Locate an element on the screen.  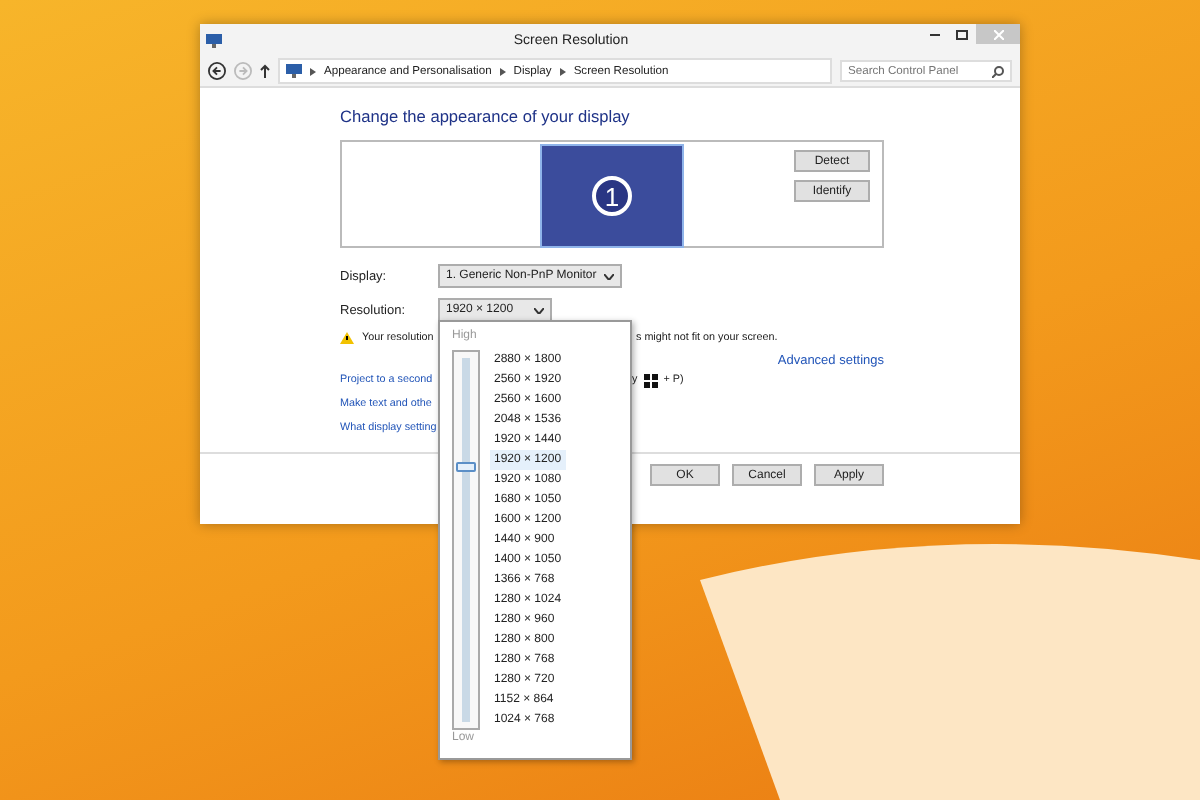
warning-icon is located at coordinates (347, 338).